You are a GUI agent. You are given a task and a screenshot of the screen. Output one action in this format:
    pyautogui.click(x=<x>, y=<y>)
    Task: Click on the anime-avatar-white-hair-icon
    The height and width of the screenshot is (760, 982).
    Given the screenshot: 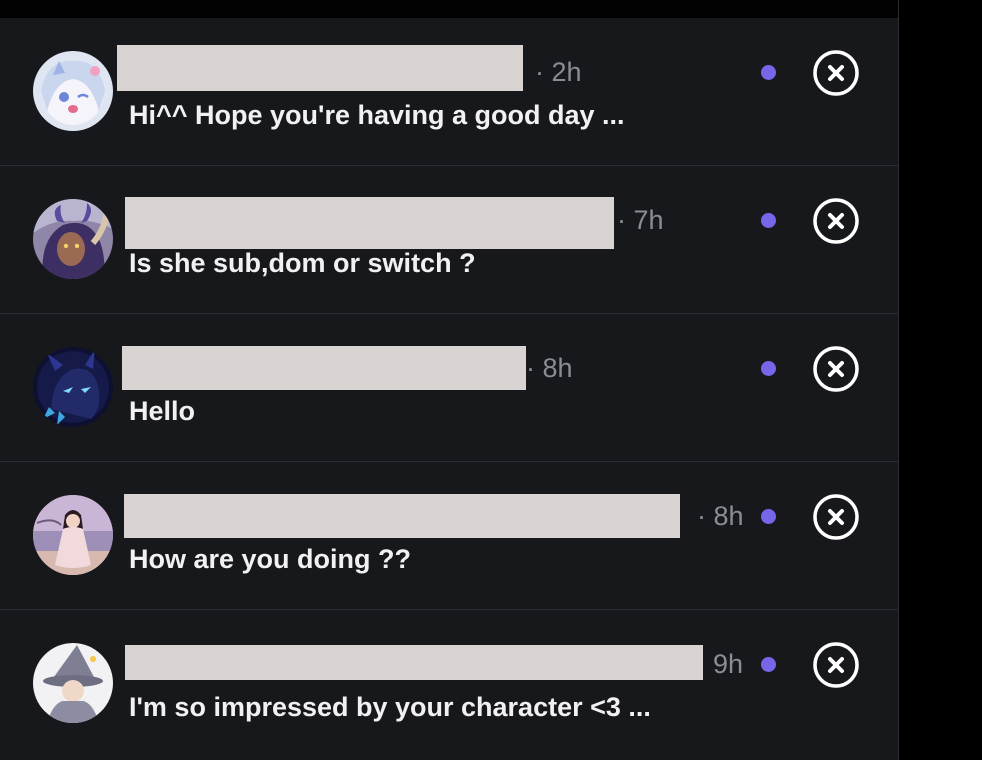 What is the action you would take?
    pyautogui.click(x=73, y=91)
    